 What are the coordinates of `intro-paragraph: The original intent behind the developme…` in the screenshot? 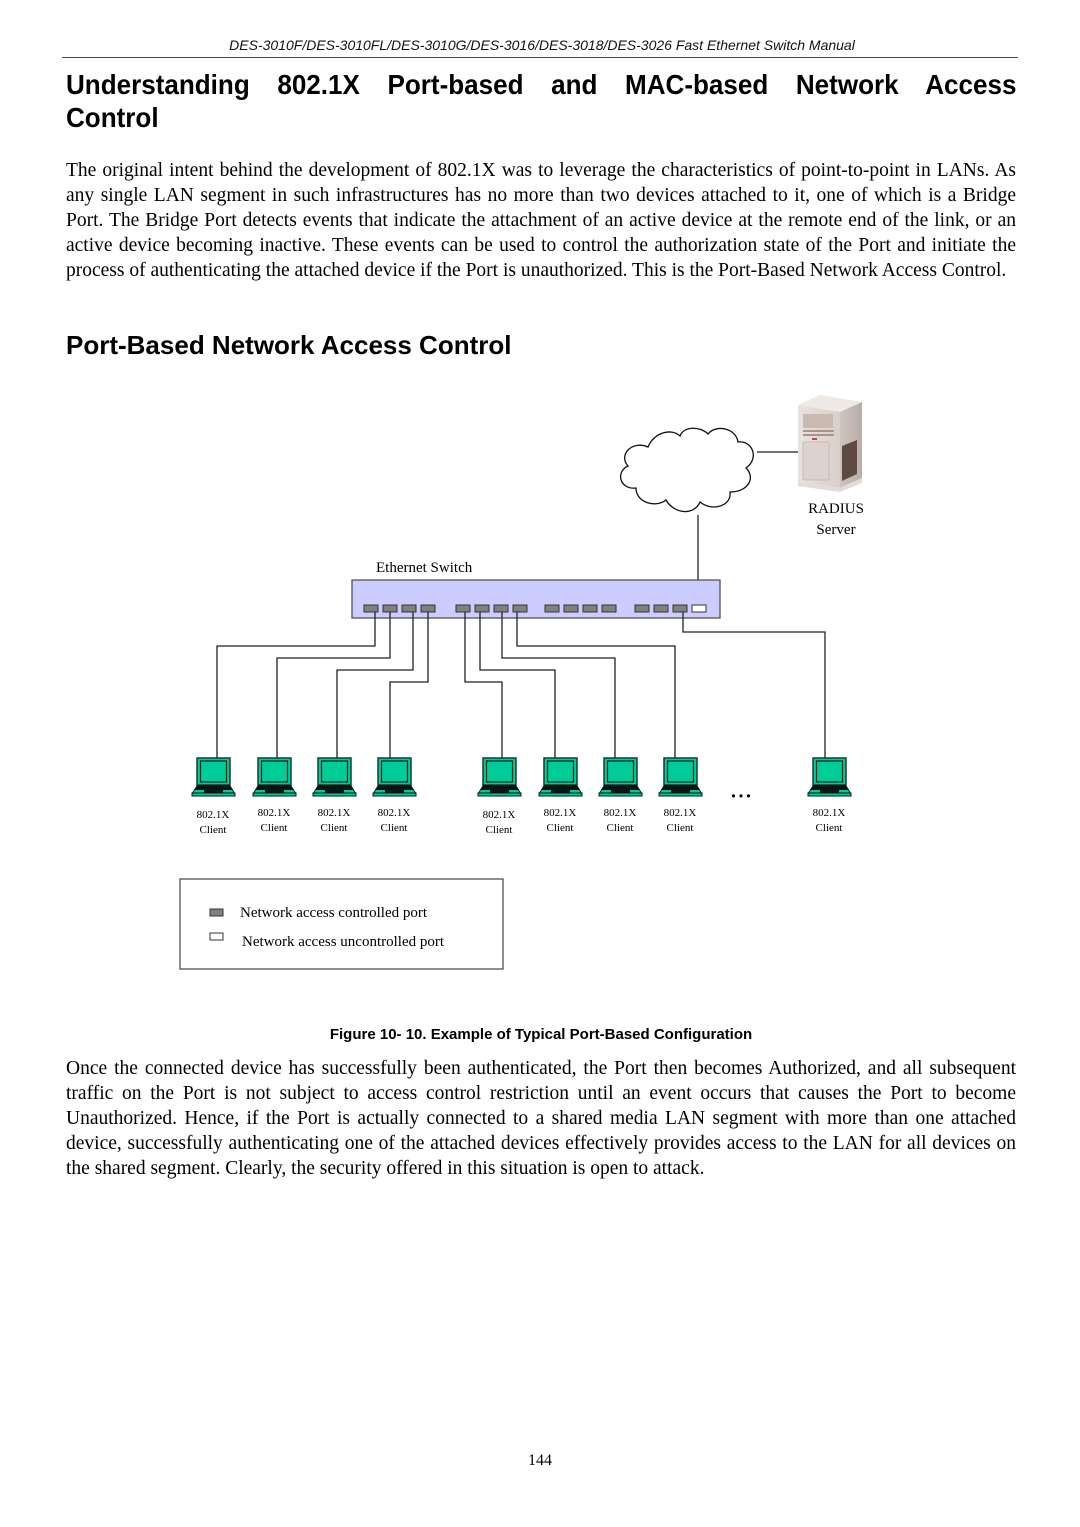 It's located at (541, 220).